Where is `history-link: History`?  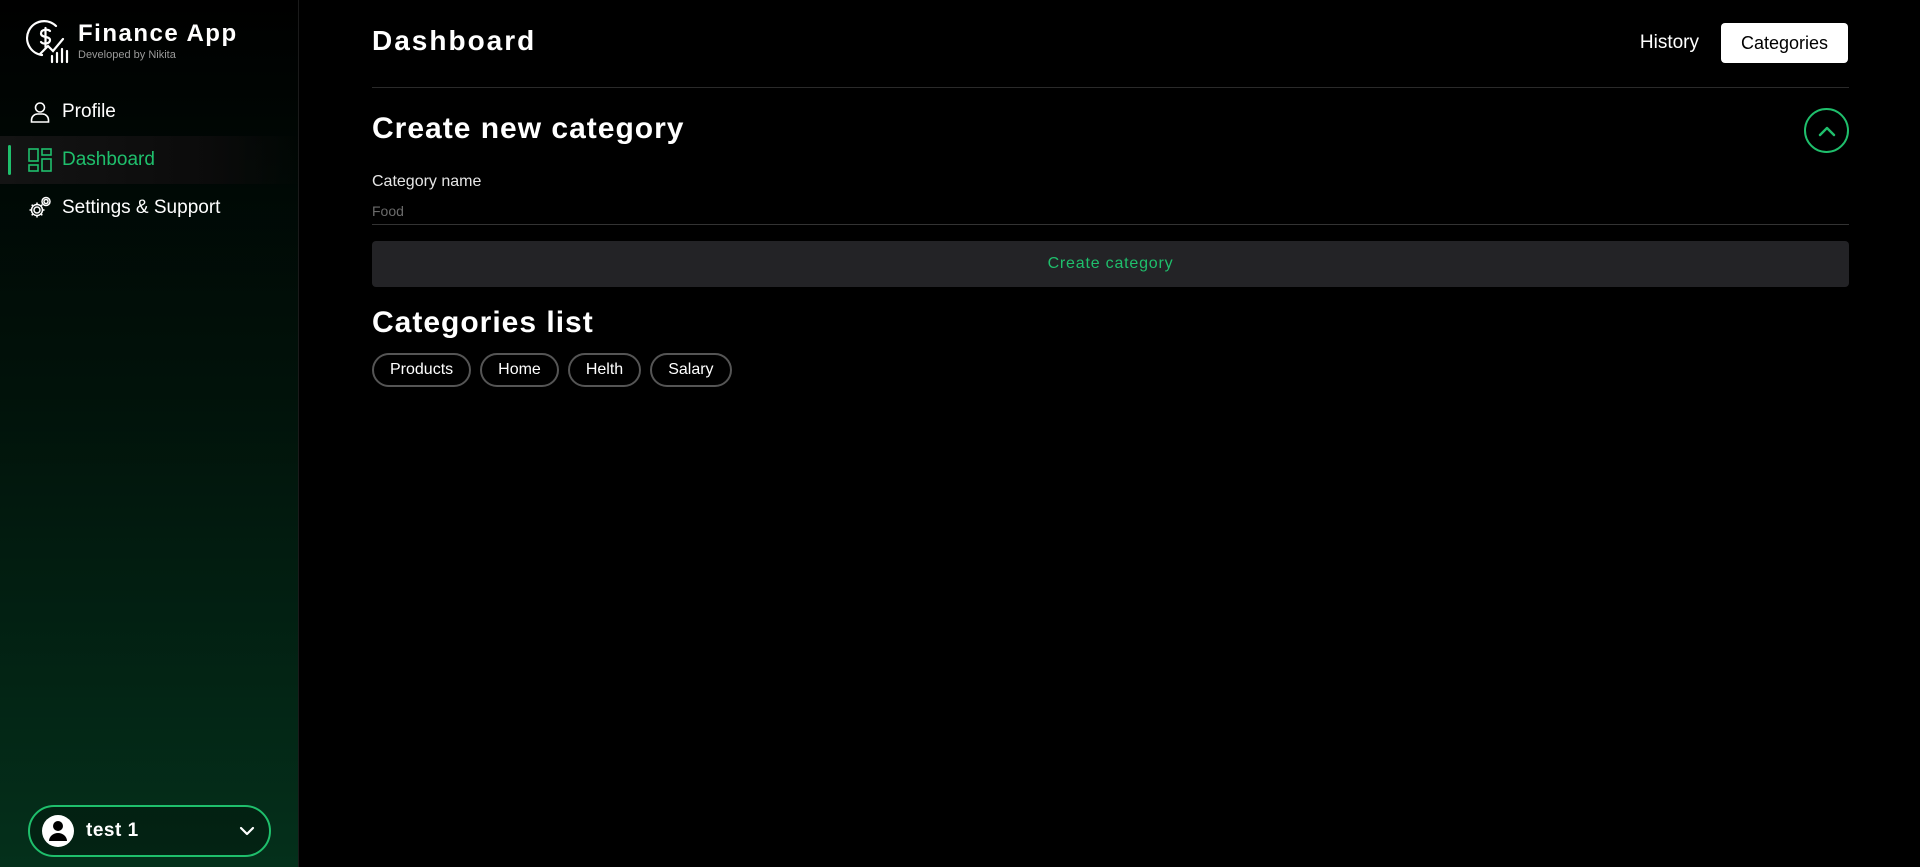
history-link: History is located at coordinates (1669, 43).